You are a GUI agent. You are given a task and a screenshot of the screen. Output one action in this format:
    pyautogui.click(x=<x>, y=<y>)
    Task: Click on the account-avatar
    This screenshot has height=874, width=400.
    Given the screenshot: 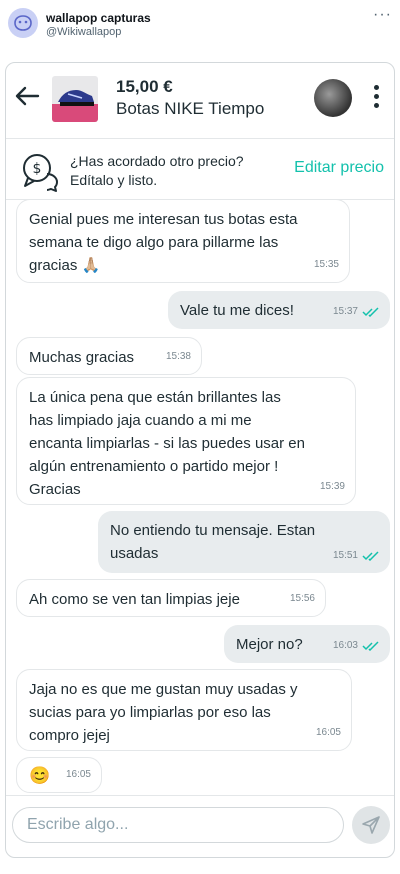 What is the action you would take?
    pyautogui.click(x=23, y=23)
    